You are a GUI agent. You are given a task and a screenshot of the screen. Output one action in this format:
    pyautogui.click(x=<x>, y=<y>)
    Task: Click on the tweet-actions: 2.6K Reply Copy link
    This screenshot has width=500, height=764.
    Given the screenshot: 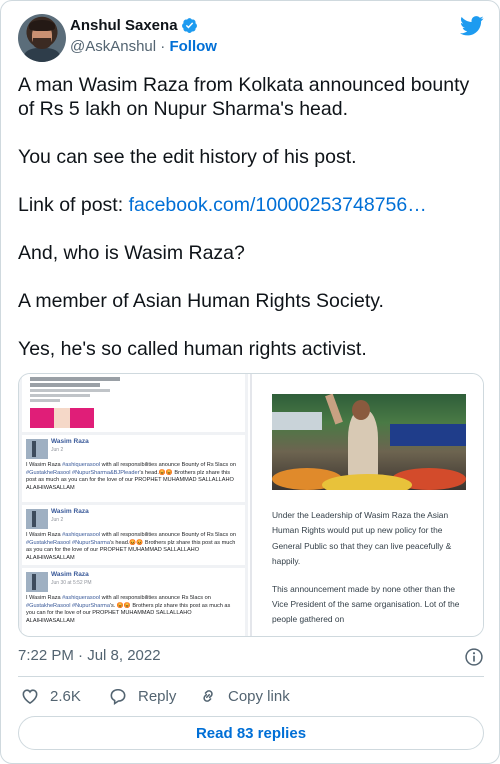 What is the action you would take?
    pyautogui.click(x=251, y=696)
    